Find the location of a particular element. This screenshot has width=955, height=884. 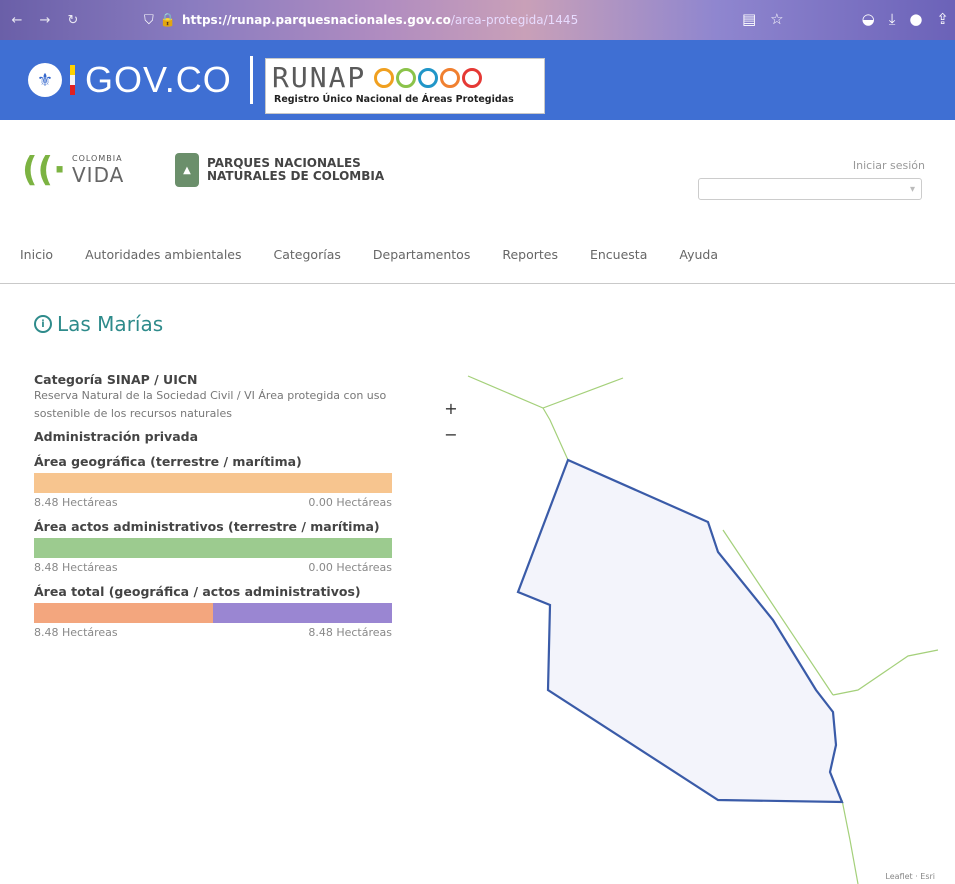

road-south is located at coordinates (850, 841).